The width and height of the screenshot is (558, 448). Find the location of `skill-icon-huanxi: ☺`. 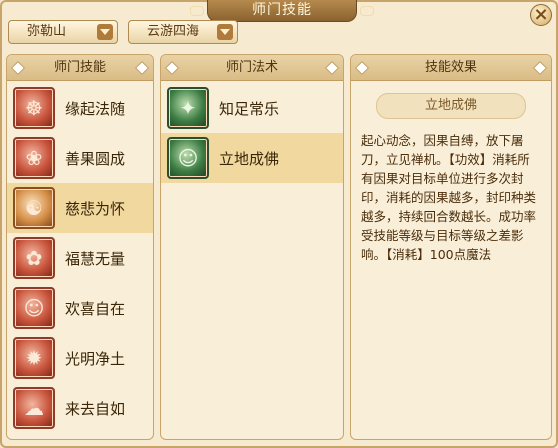

skill-icon-huanxi: ☺ is located at coordinates (34, 308).